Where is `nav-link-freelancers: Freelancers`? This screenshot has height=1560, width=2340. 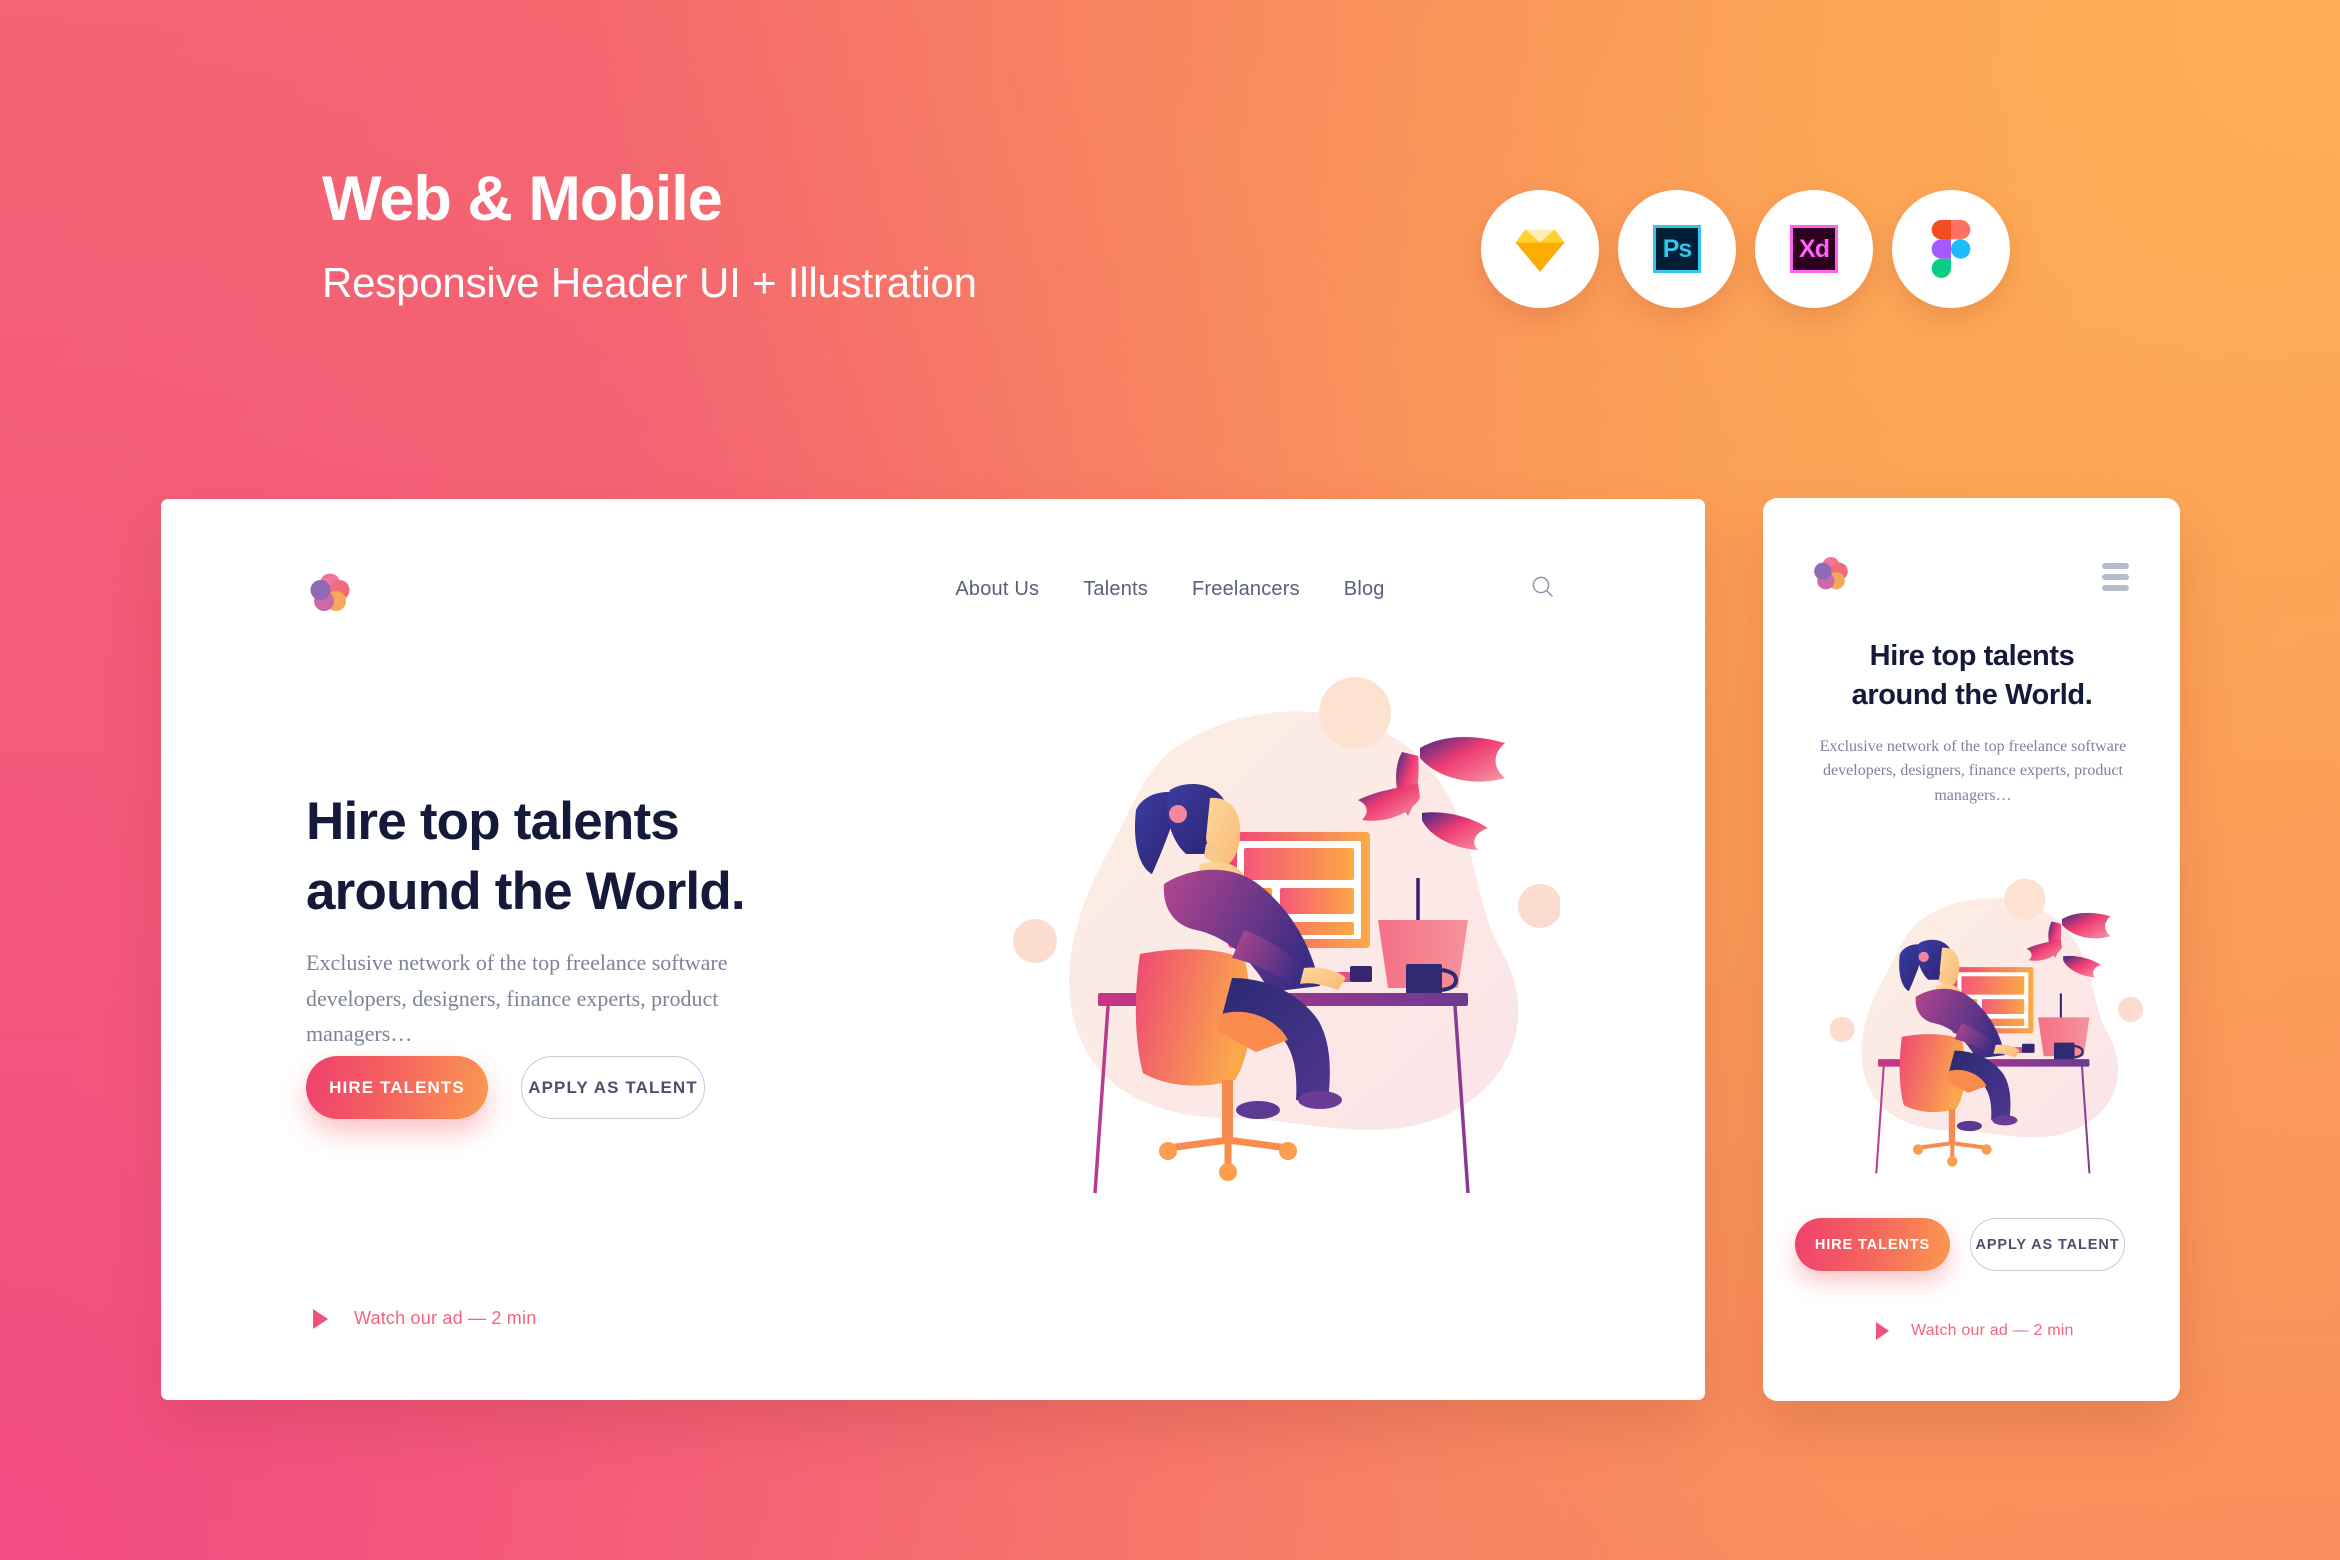
nav-link-freelancers: Freelancers is located at coordinates (1246, 589).